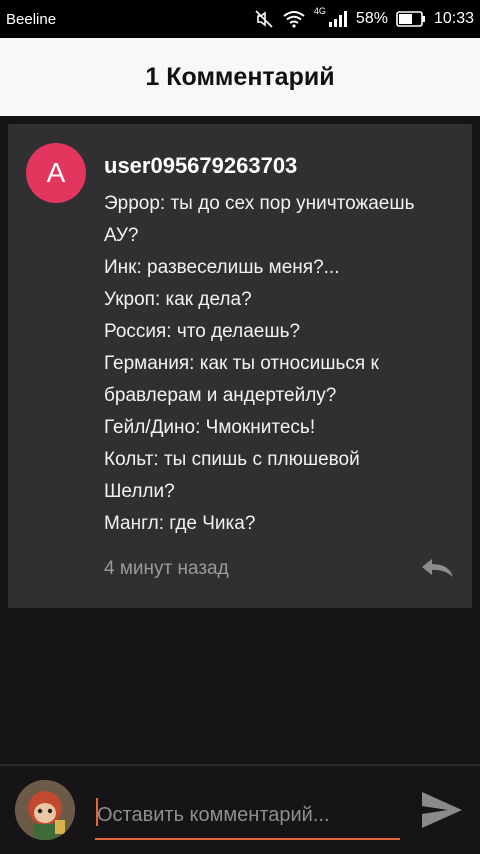  I want to click on status-bar: Beeline 4G 58% 10:33, so click(240, 19).